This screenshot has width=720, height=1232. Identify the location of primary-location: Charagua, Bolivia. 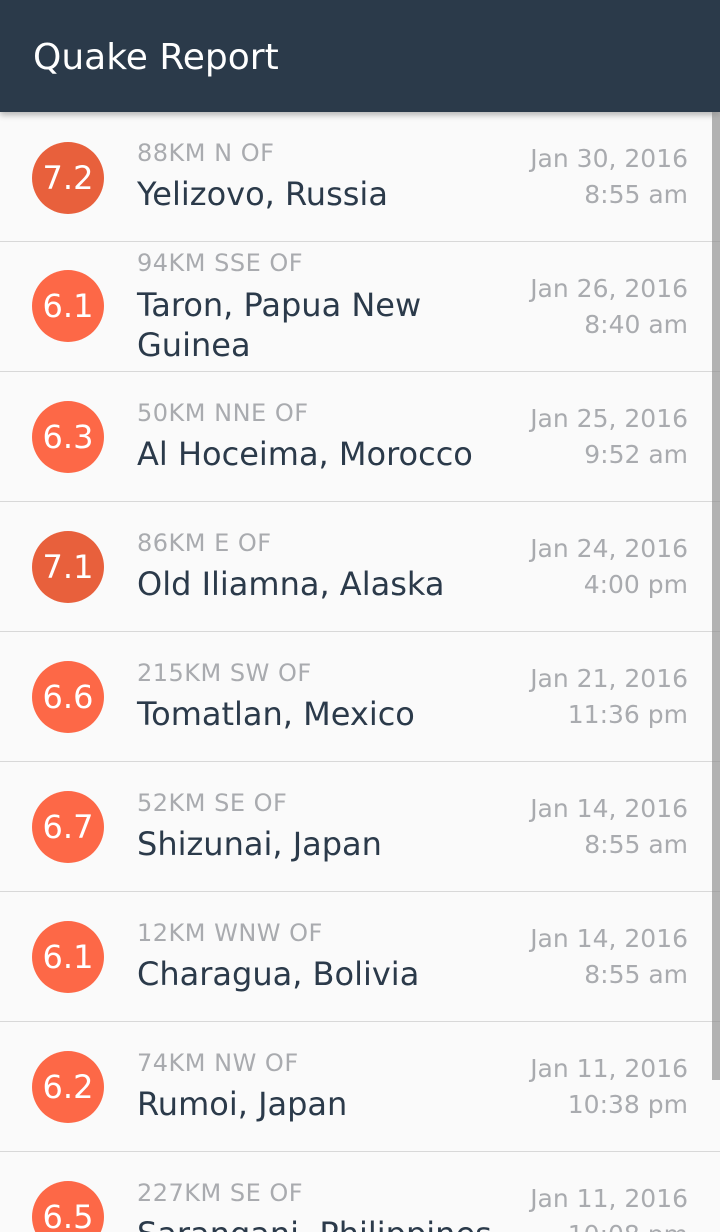
(278, 974).